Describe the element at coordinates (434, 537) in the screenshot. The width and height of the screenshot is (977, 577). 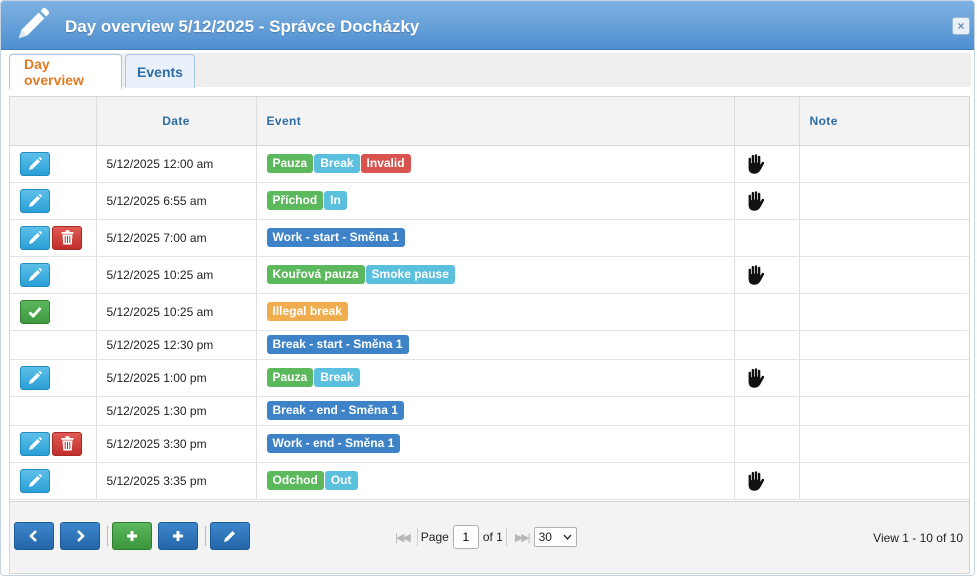
I see `page-label: Page` at that location.